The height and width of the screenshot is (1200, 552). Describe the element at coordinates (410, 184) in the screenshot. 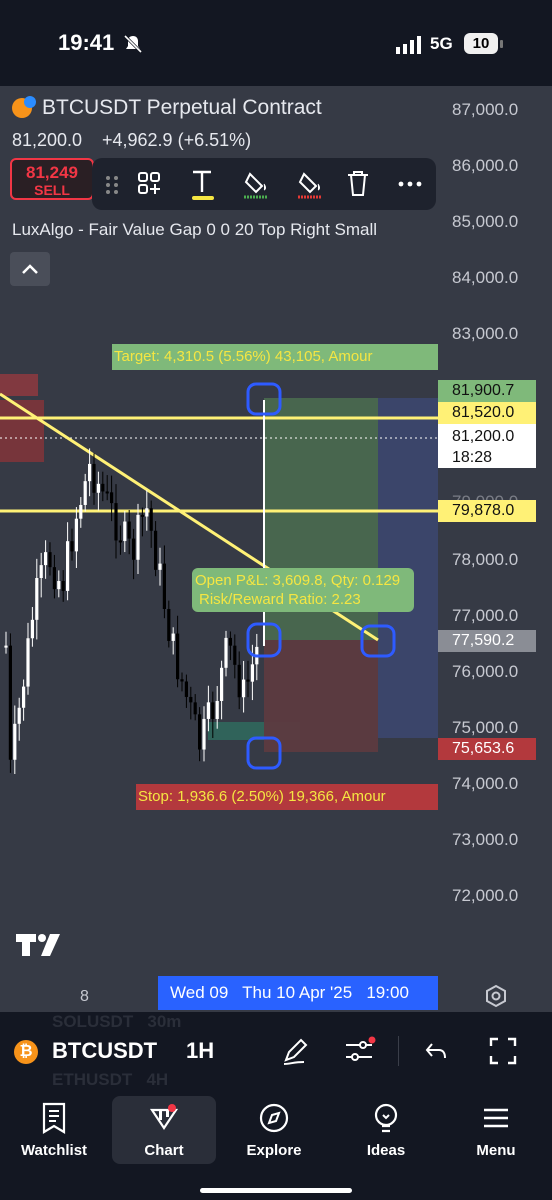

I see `more-options-icon` at that location.